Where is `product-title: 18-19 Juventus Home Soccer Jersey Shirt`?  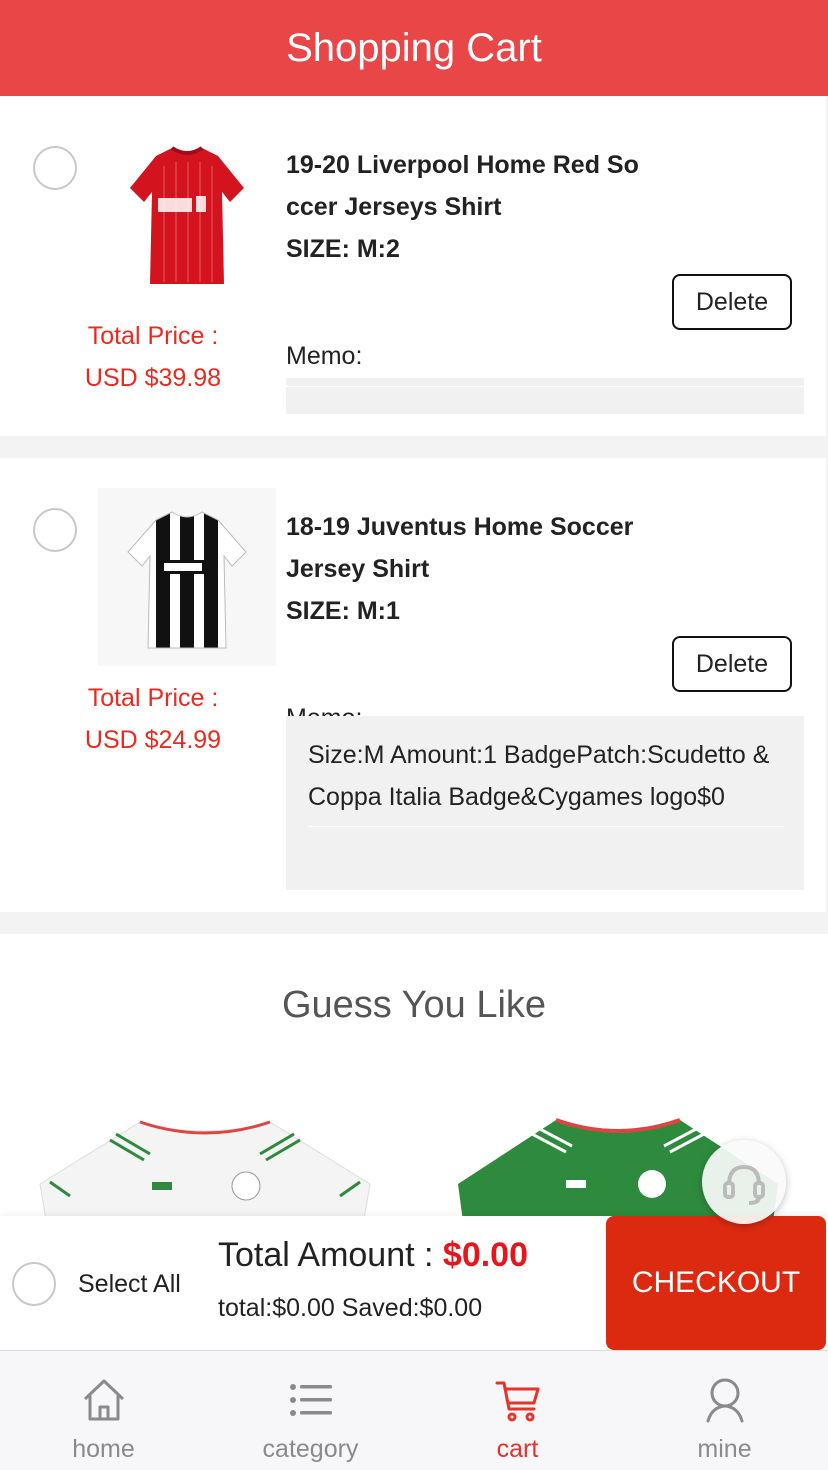
product-title: 18-19 Juventus Home Soccer Jersey Shirt is located at coordinates (481, 548).